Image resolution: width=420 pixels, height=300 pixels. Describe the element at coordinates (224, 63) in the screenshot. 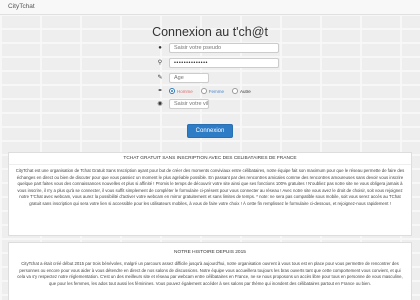

I see `password-input: ••••••••••••••` at that location.